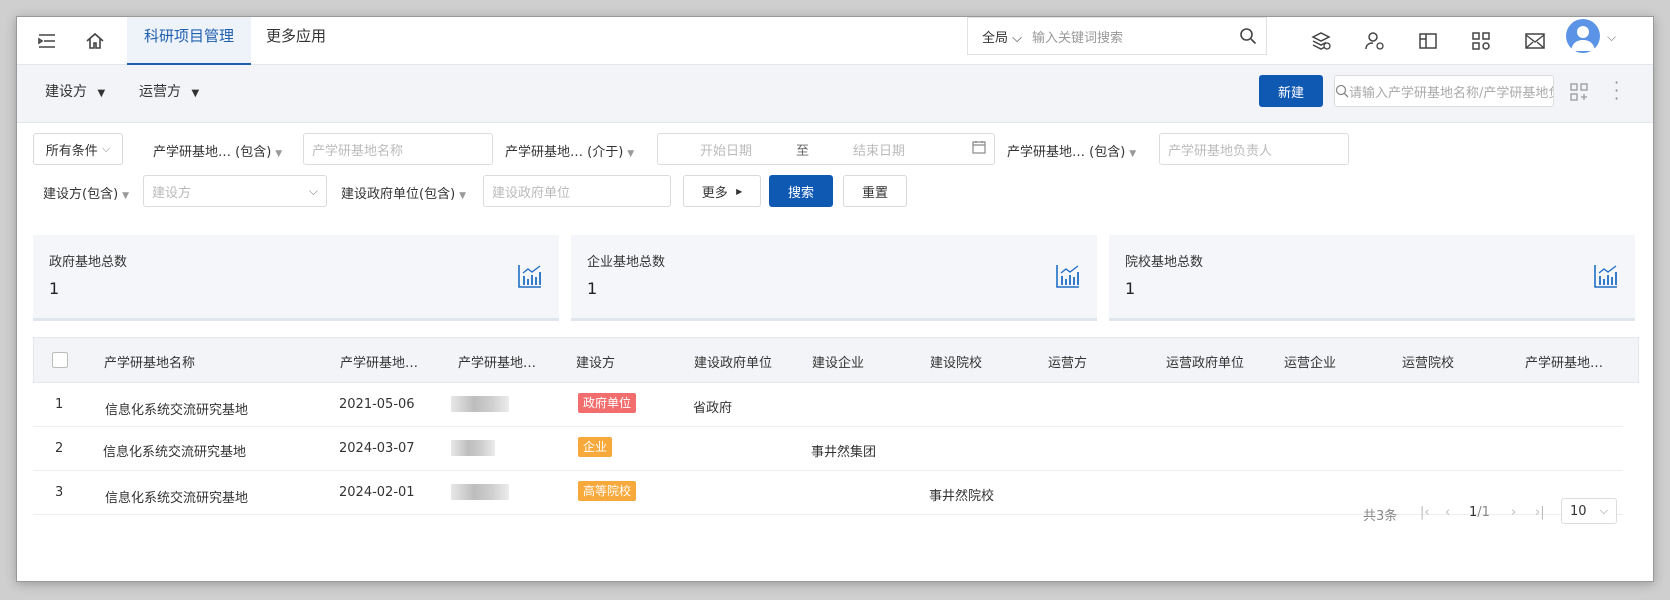 This screenshot has width=1670, height=600. I want to click on base-leader-input: 产学研基地负责人, so click(1254, 149).